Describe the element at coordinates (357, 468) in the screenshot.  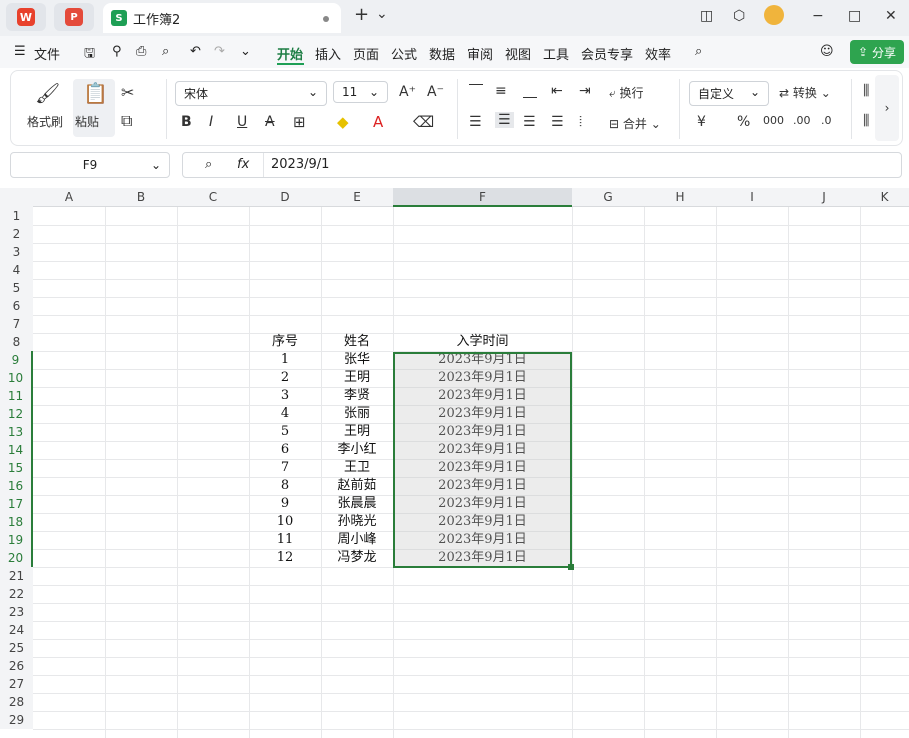
I see `table-cell: 王卫` at that location.